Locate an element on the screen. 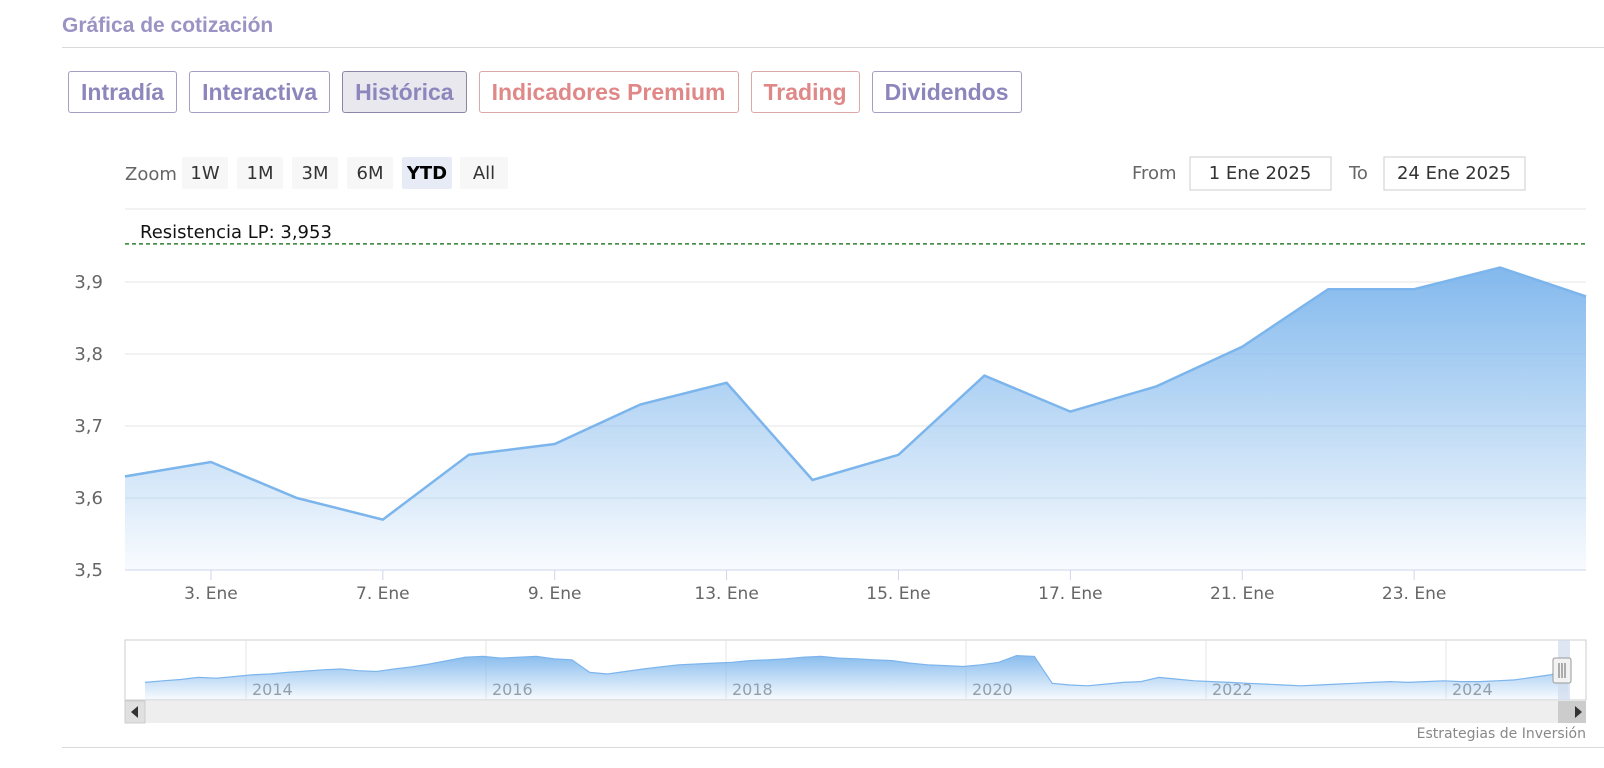 This screenshot has width=1604, height=768. y-tick-label: 3,9 is located at coordinates (88, 282).